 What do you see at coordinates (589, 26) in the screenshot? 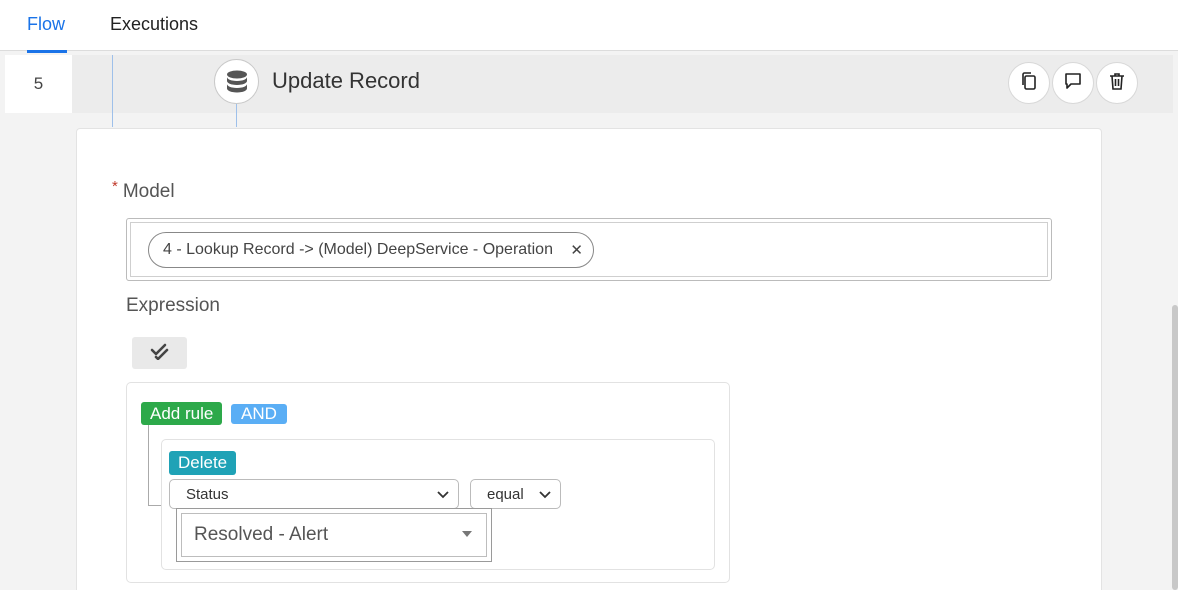
I see `tab-bar: Flow Executions` at bounding box center [589, 26].